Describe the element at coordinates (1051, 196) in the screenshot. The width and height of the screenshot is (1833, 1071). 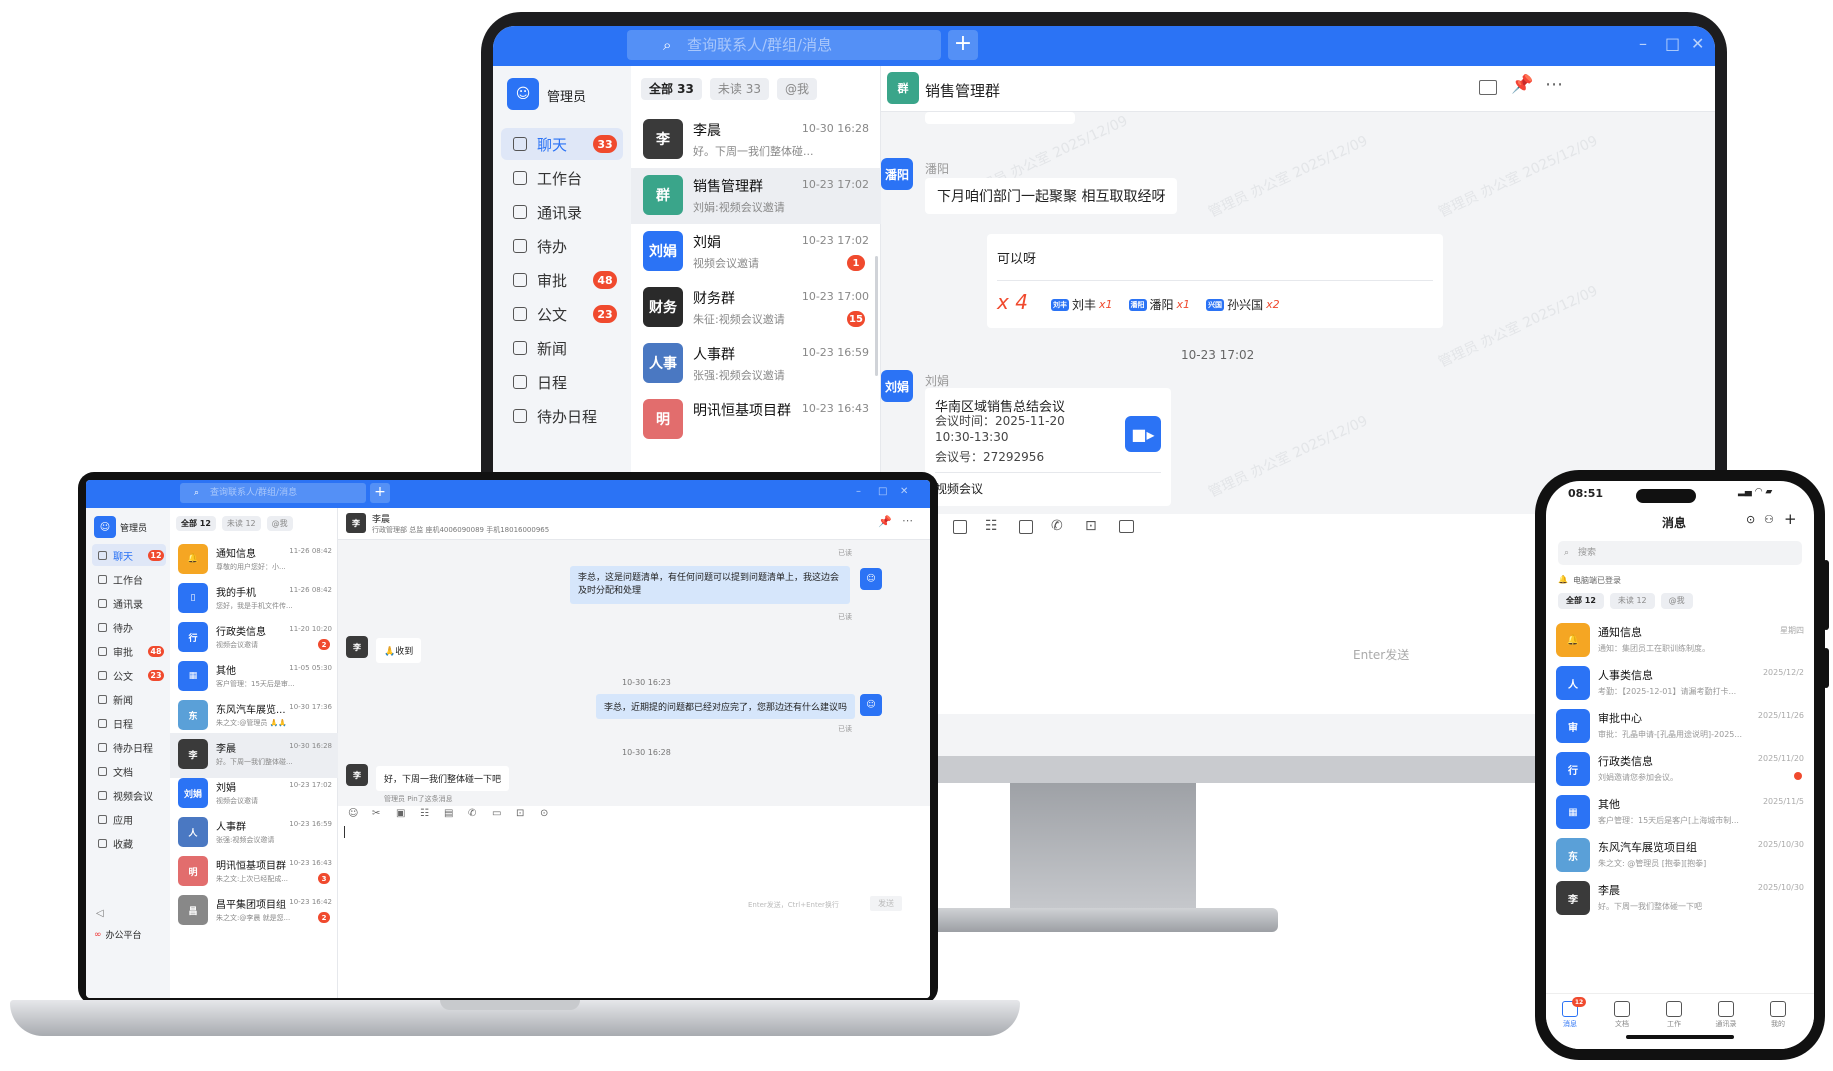
I see `message-bubble: 下月咱们部门一起聚聚 相互取取经呀` at that location.